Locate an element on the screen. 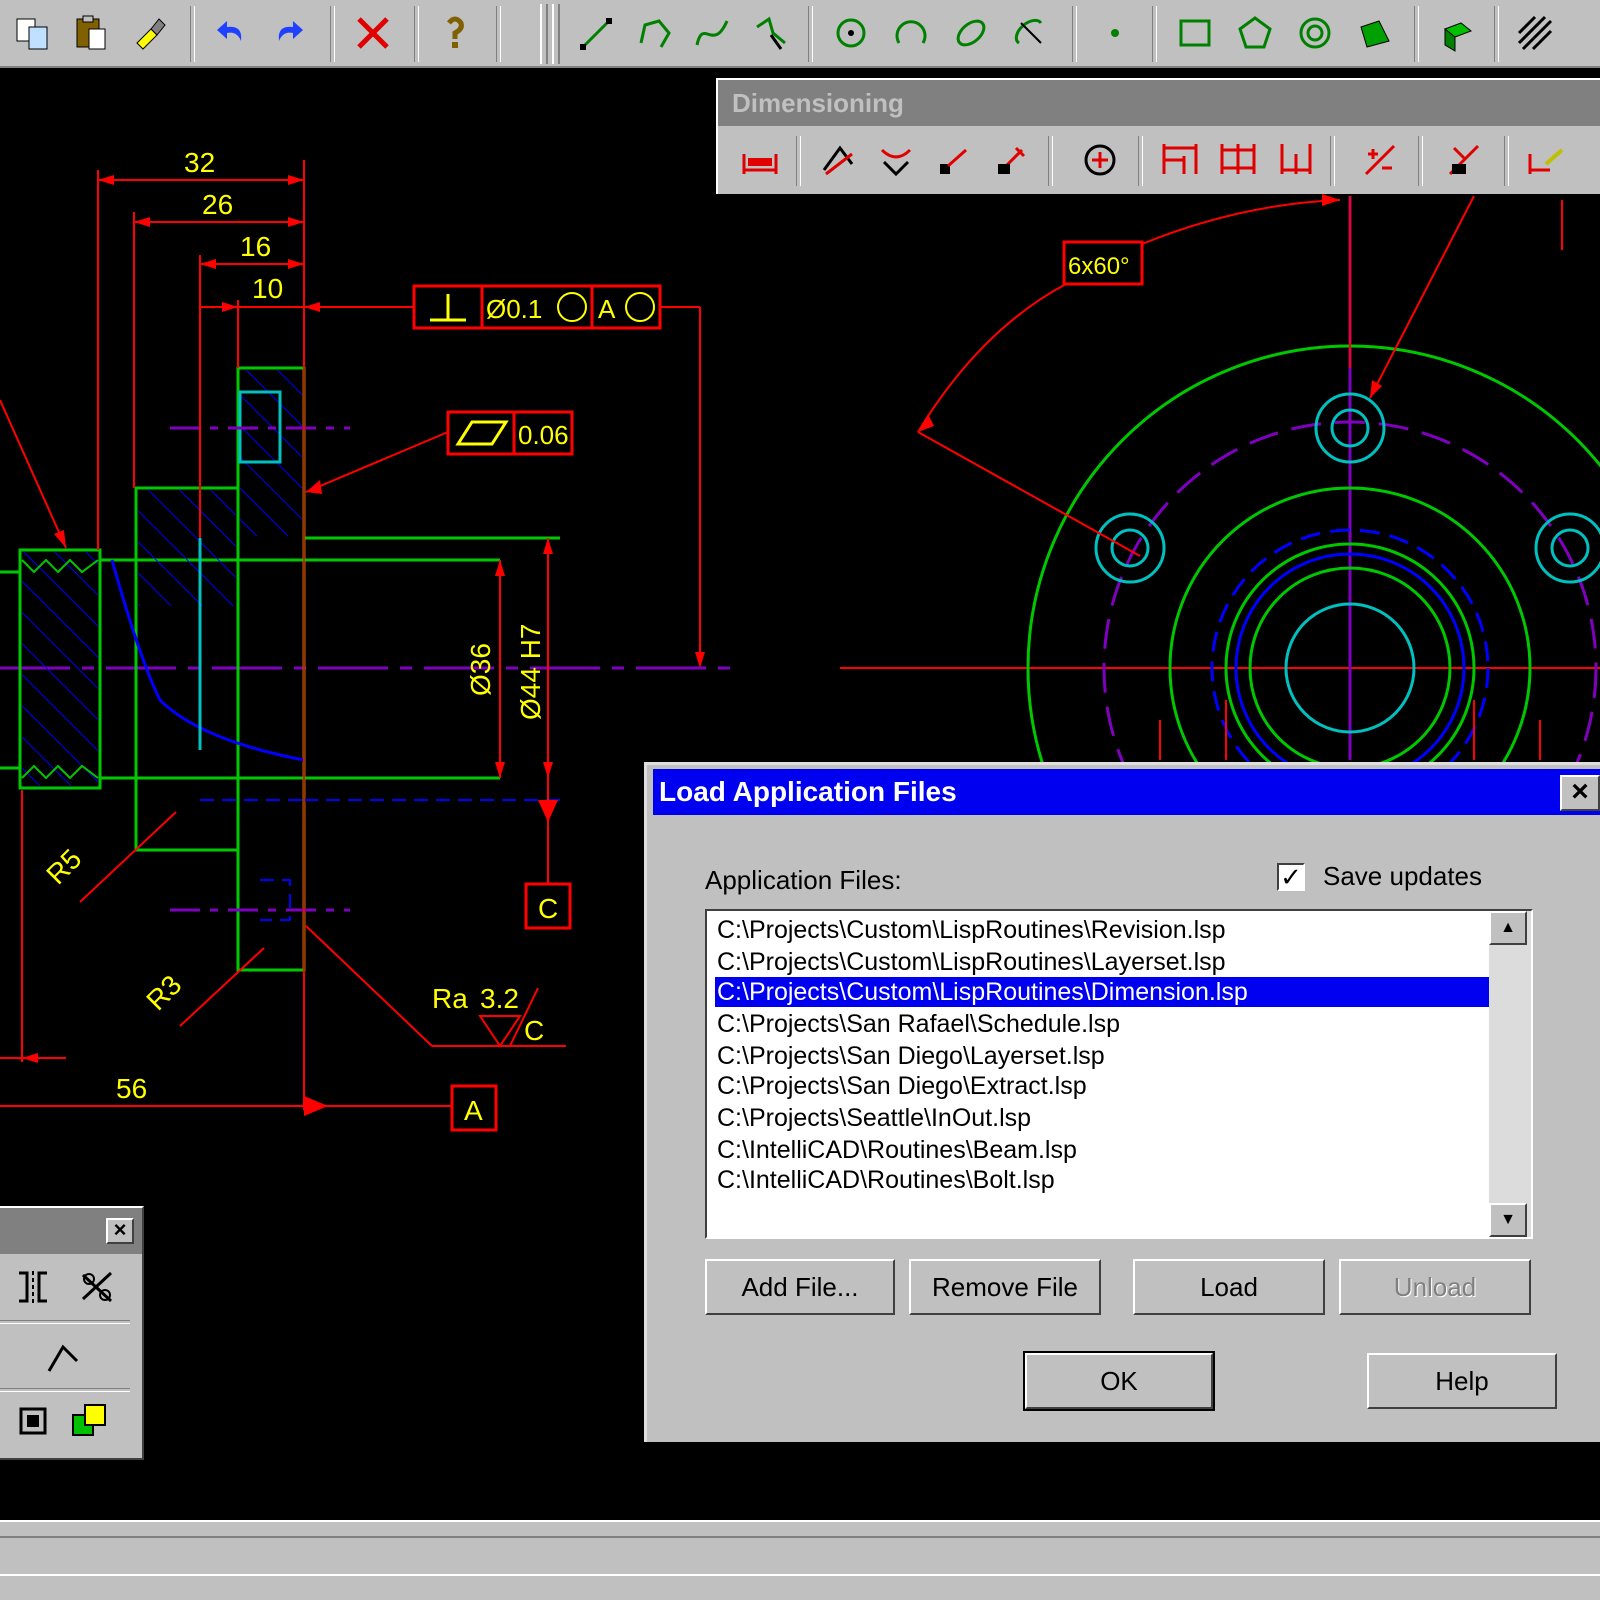 This screenshot has height=1600, width=1600. tolerance-icon is located at coordinates (1380, 160).